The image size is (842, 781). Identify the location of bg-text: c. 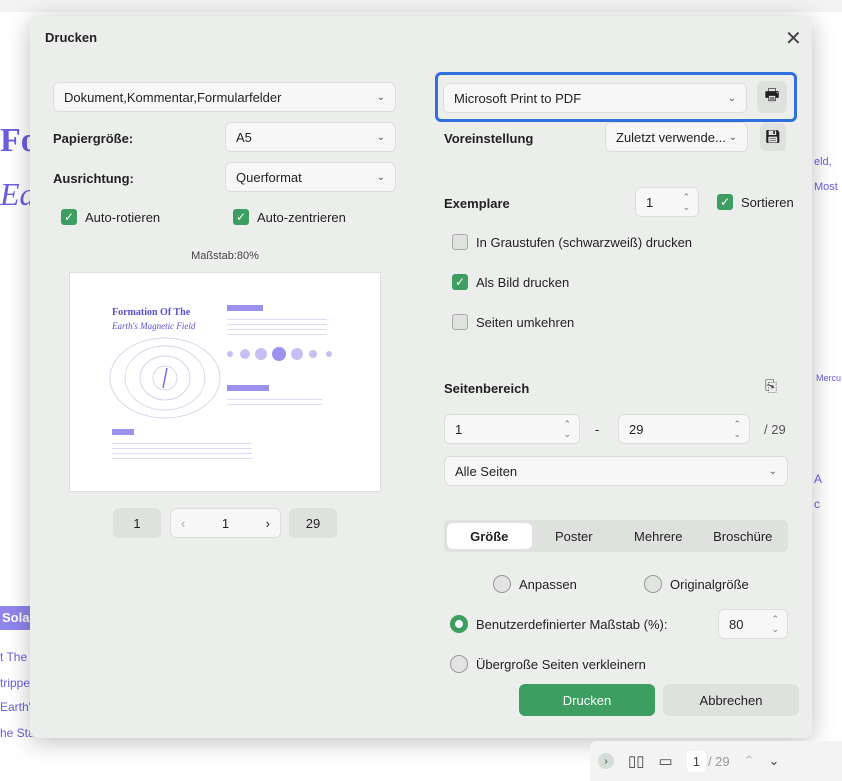
(817, 504).